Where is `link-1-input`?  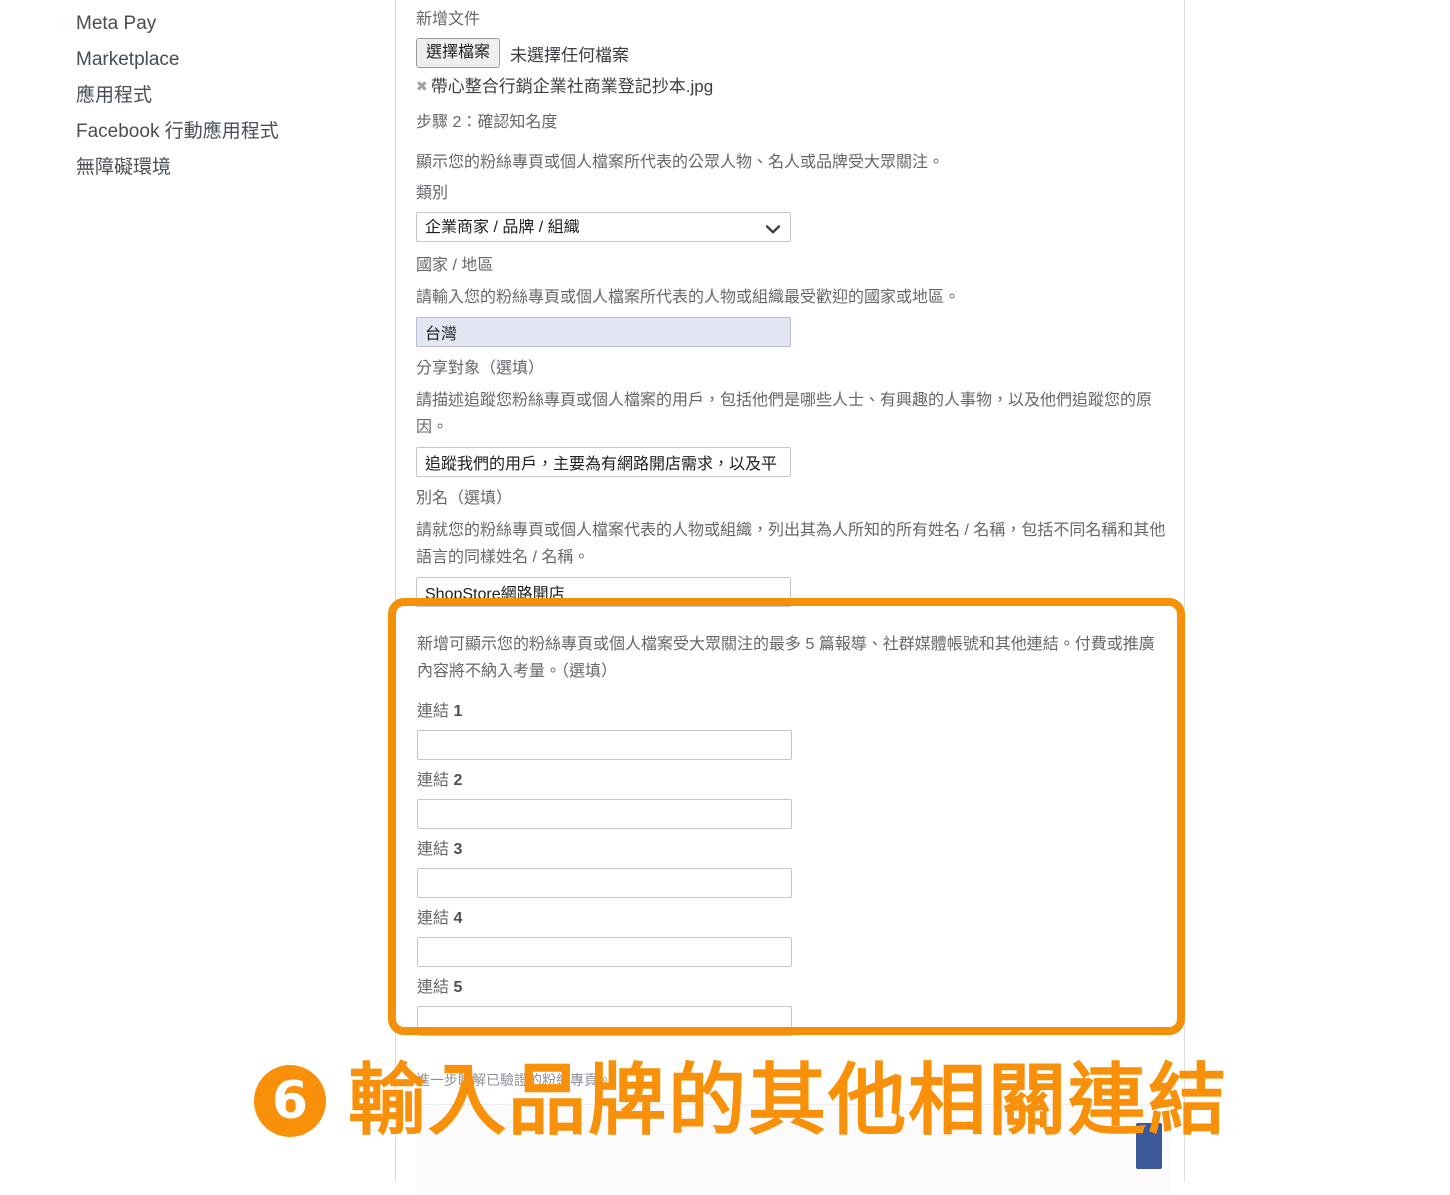
link-1-input is located at coordinates (604, 745).